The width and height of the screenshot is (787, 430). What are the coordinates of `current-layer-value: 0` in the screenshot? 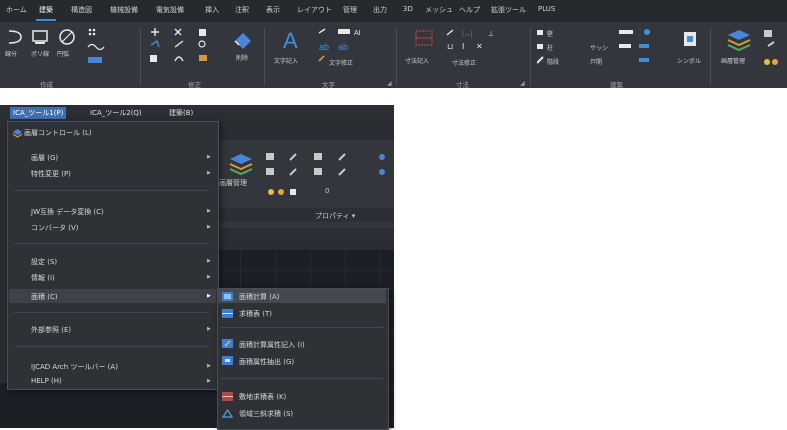 It's located at (327, 191).